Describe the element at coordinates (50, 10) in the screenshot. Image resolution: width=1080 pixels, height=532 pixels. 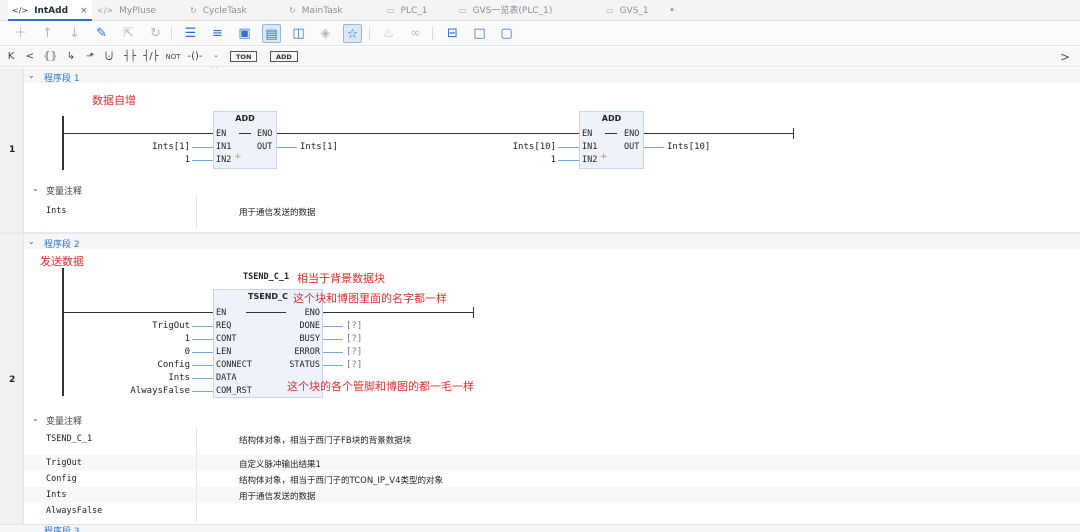
I see `tab-intadd: </> IntAdd ×` at that location.